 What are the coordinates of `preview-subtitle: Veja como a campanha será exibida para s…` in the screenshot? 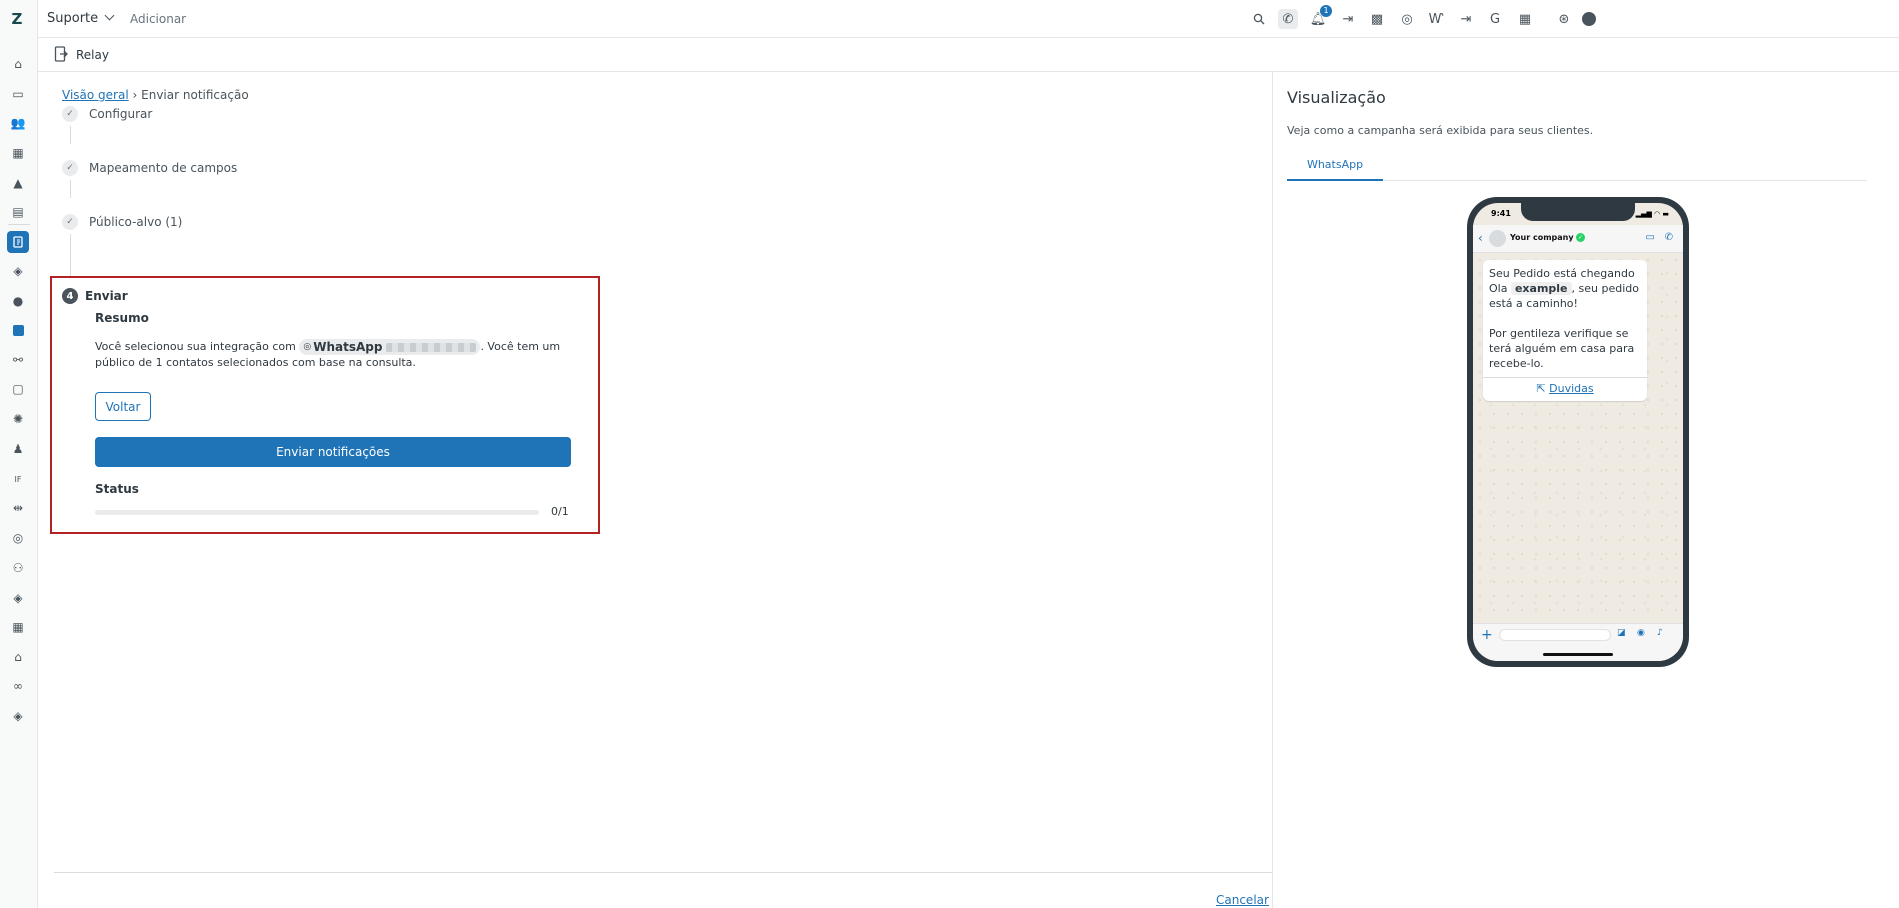 It's located at (1440, 130).